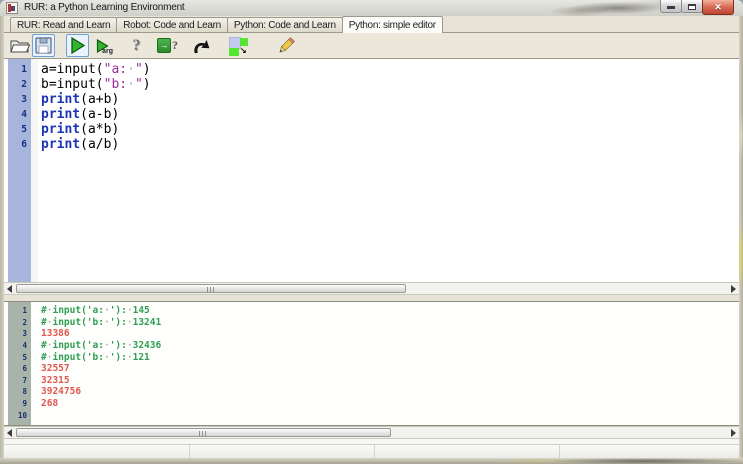  I want to click on output-line: 9 268, so click(40, 404).